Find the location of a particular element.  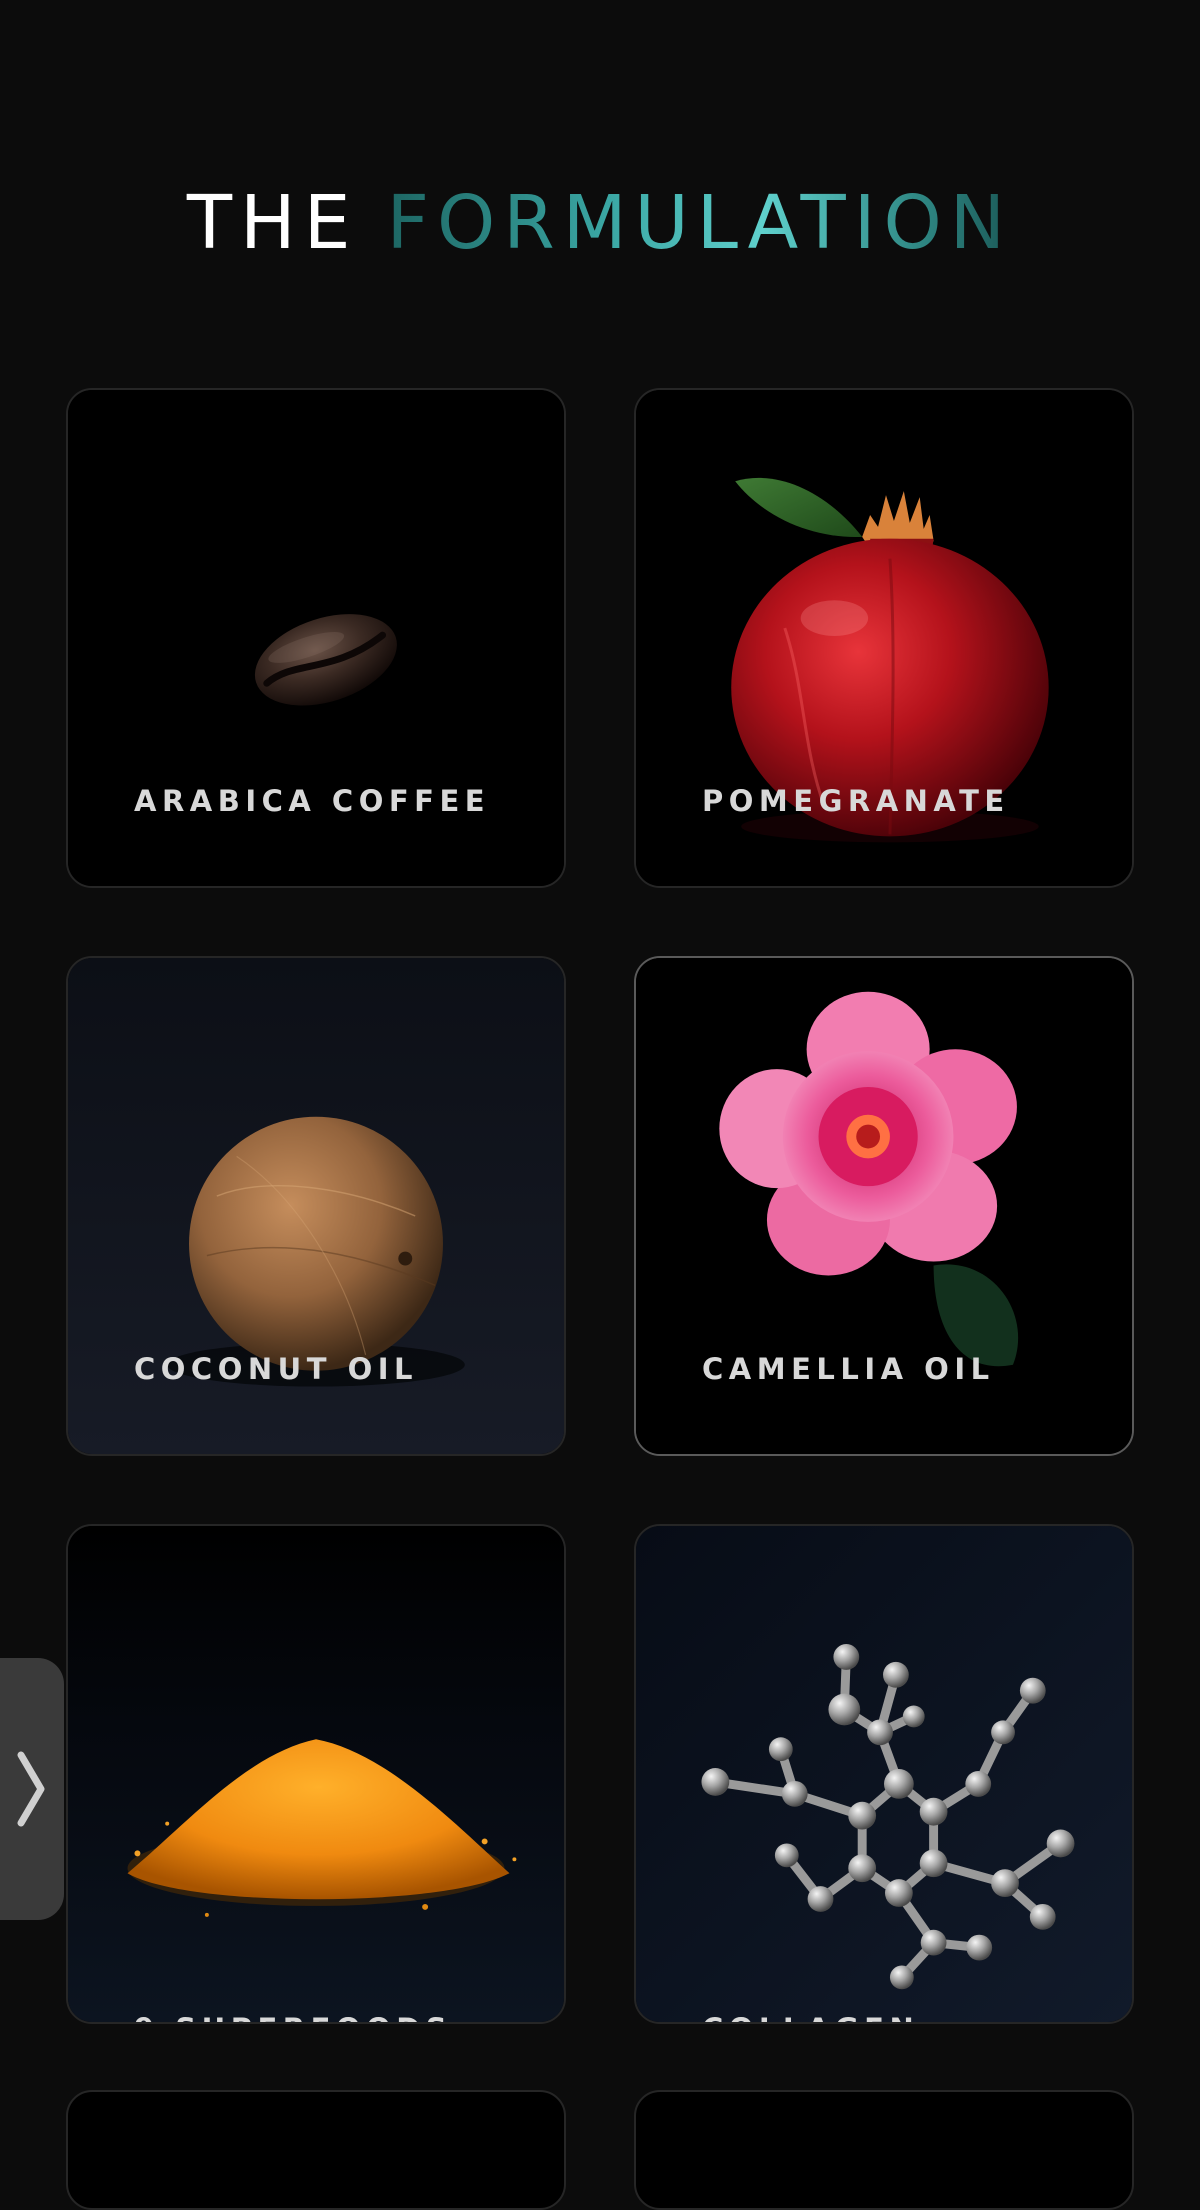

section-title: THE FORMULATION is located at coordinates (600, 223).